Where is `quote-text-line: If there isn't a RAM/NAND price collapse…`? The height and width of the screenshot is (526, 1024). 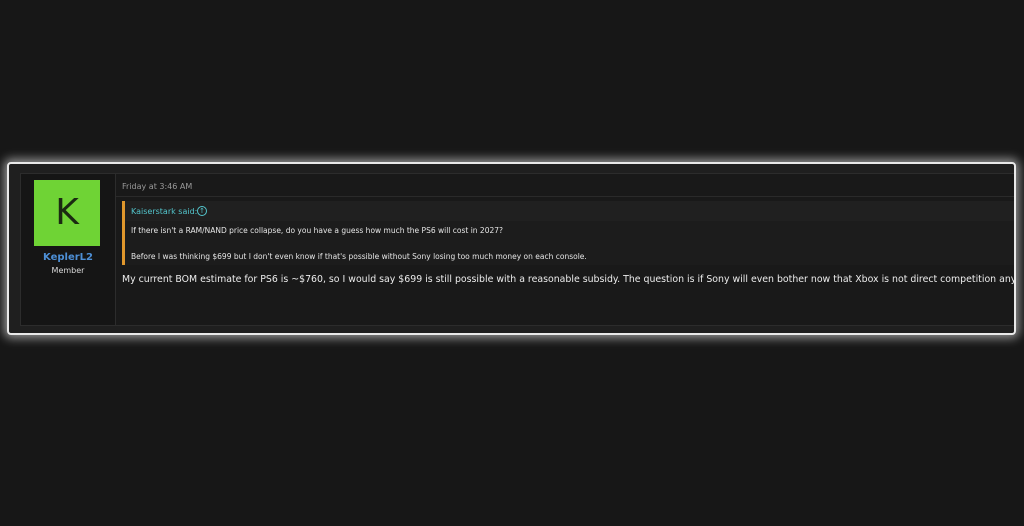 quote-text-line: If there isn't a RAM/NAND price collapse… is located at coordinates (317, 230).